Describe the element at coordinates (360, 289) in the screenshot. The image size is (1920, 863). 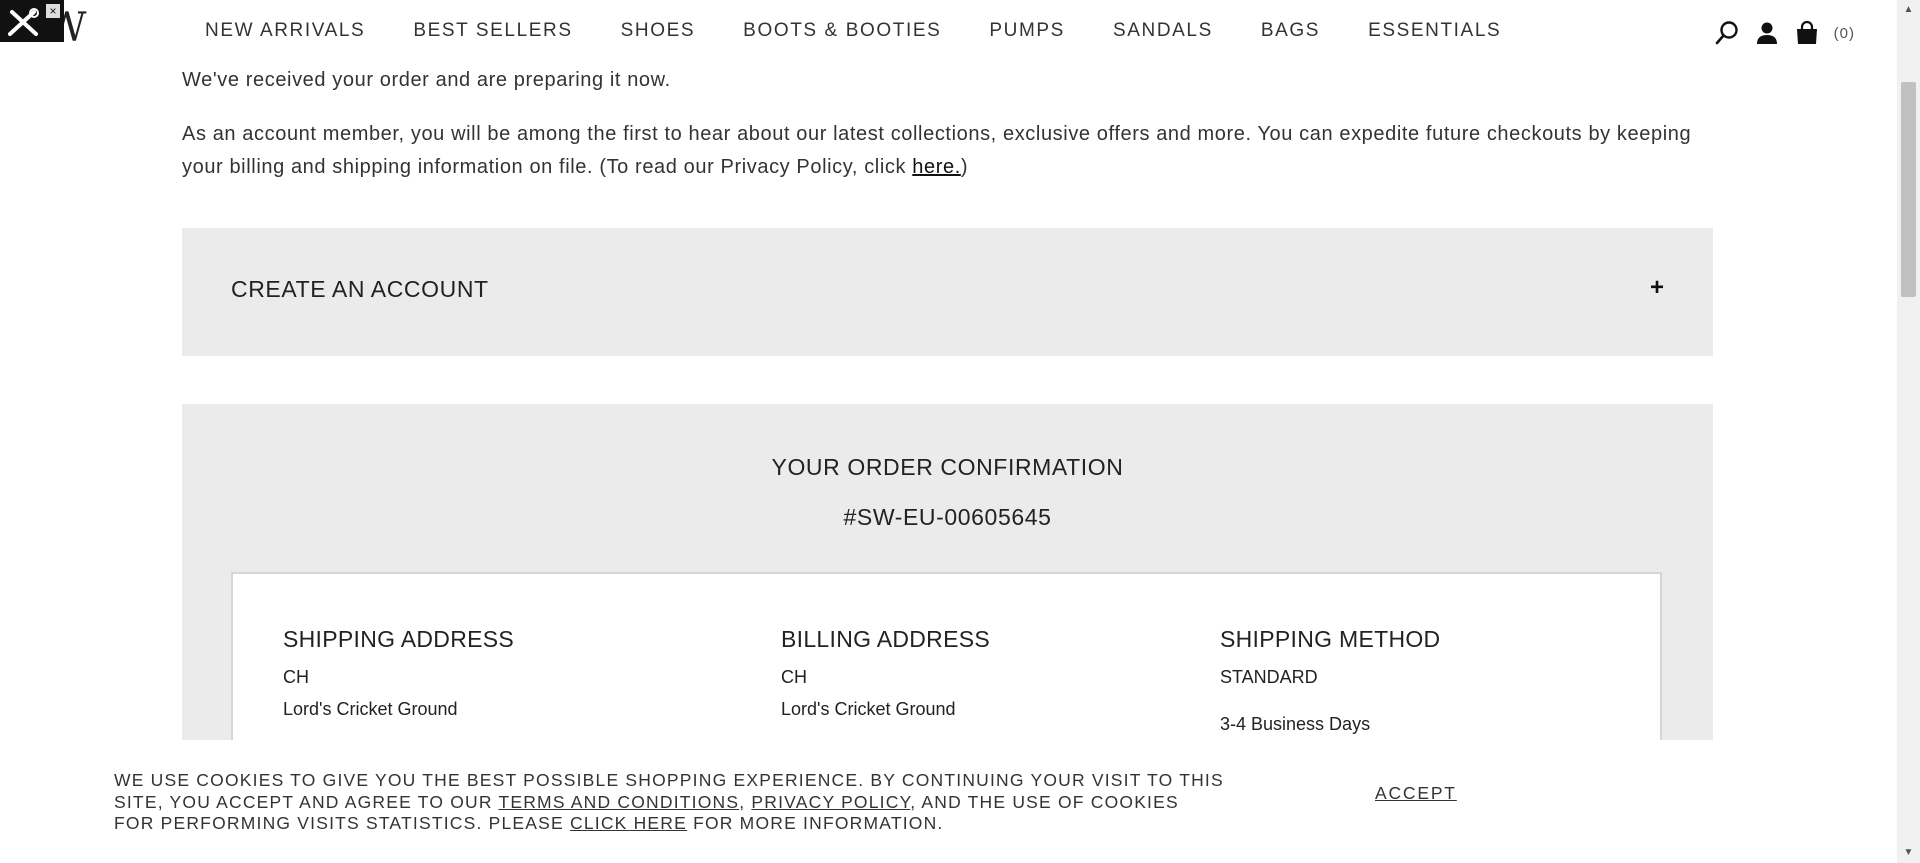
I see `create-account-title: CREATE AN ACCOUNT` at that location.